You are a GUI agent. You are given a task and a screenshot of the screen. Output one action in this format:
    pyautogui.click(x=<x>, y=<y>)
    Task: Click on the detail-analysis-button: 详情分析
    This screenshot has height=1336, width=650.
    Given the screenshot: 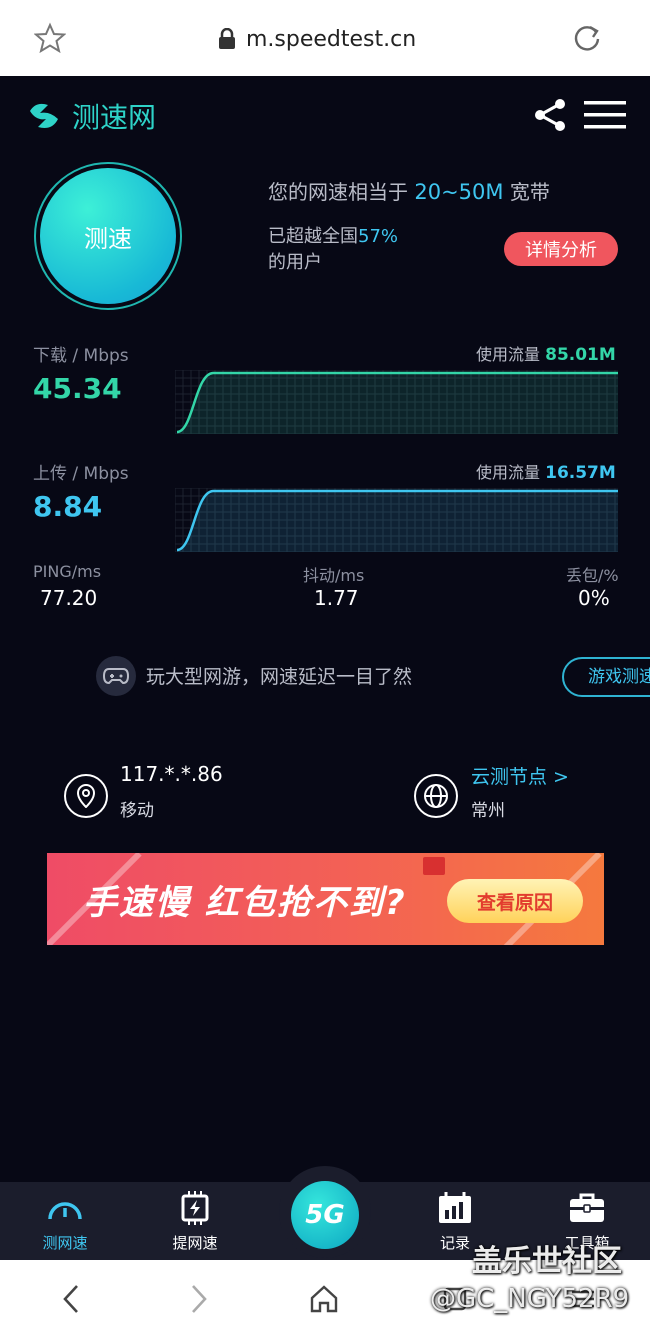 What is the action you would take?
    pyautogui.click(x=561, y=249)
    